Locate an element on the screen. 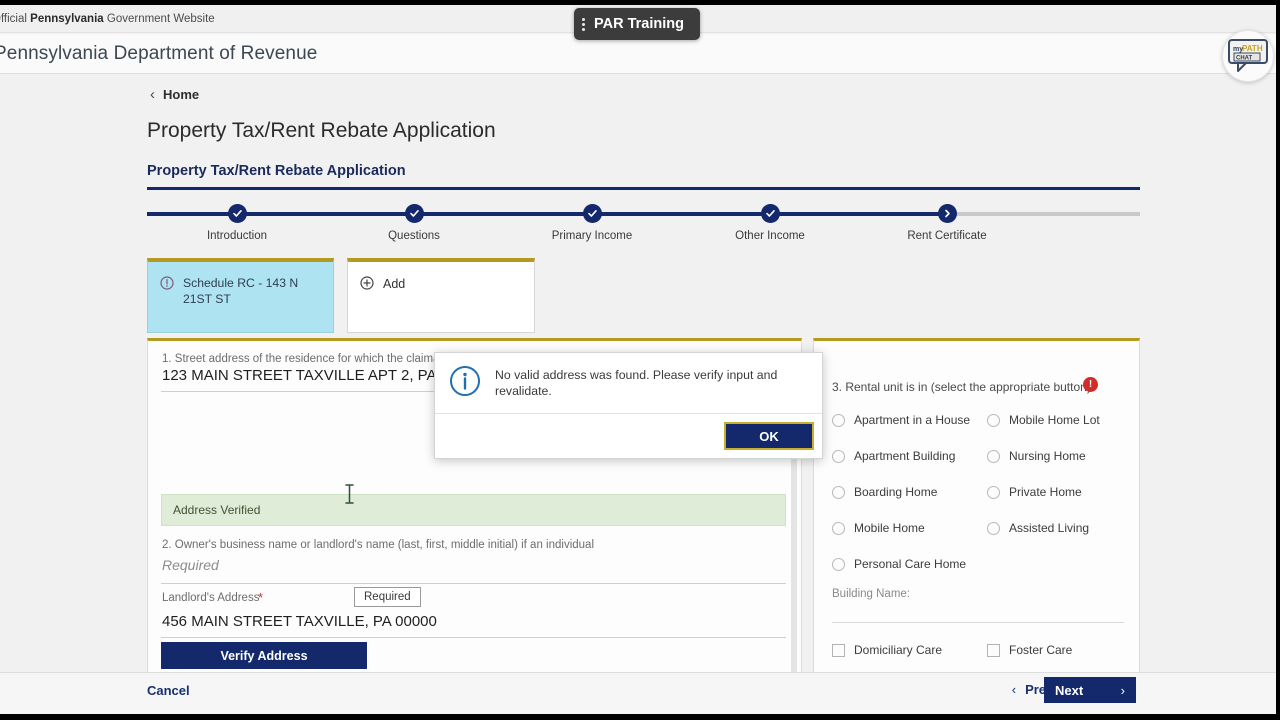 This screenshot has height=720, width=1280. radio-apartment-building: Apartment Building is located at coordinates (893, 456).